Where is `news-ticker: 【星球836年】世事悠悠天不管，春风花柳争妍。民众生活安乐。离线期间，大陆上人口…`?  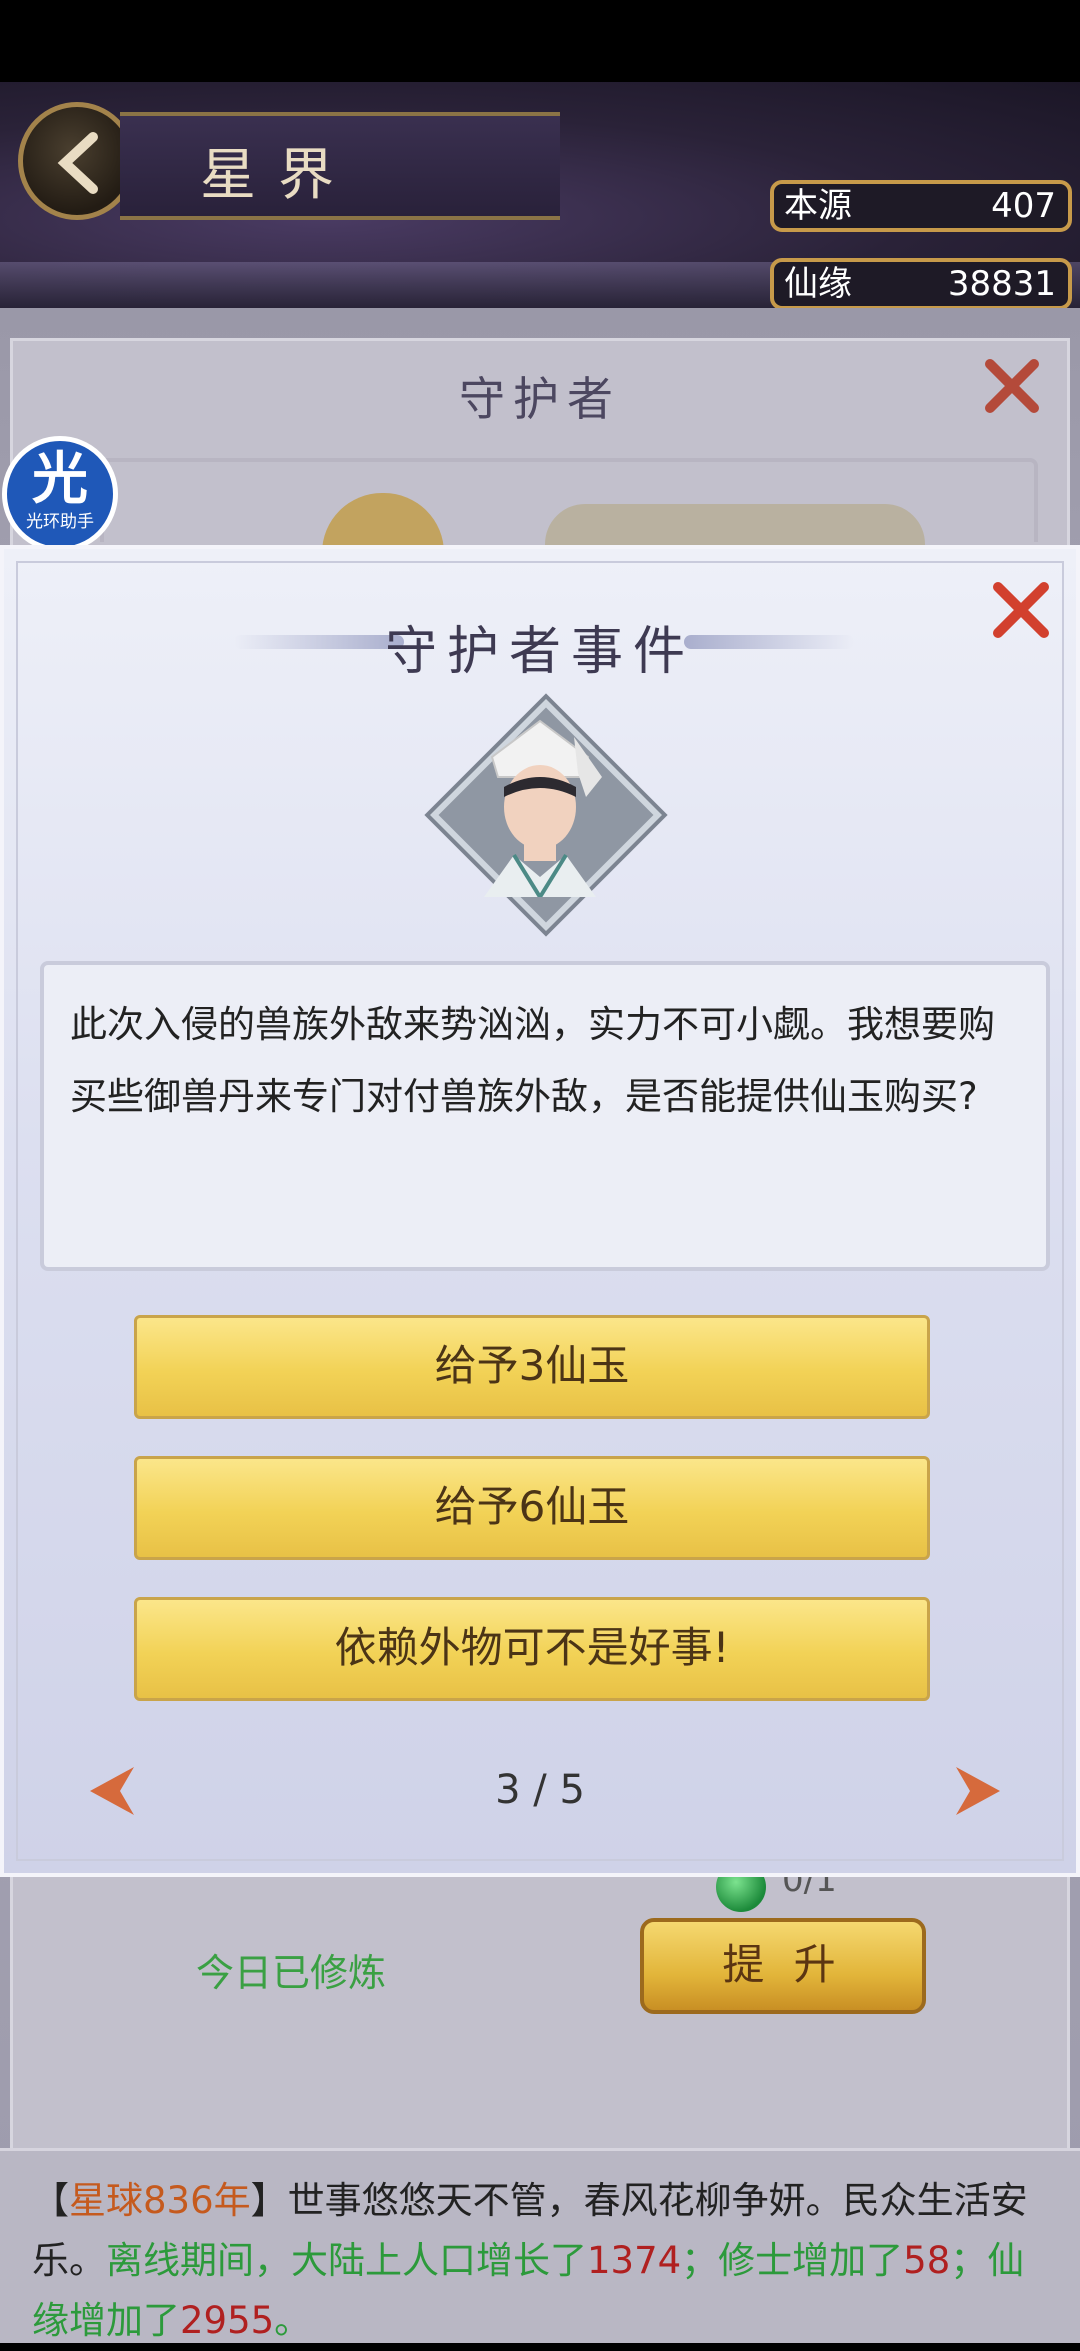
news-ticker: 【星球836年】世事悠悠天不管，春风花柳争妍。民众生活安乐。离线期间，大陆上人口… is located at coordinates (540, 2245).